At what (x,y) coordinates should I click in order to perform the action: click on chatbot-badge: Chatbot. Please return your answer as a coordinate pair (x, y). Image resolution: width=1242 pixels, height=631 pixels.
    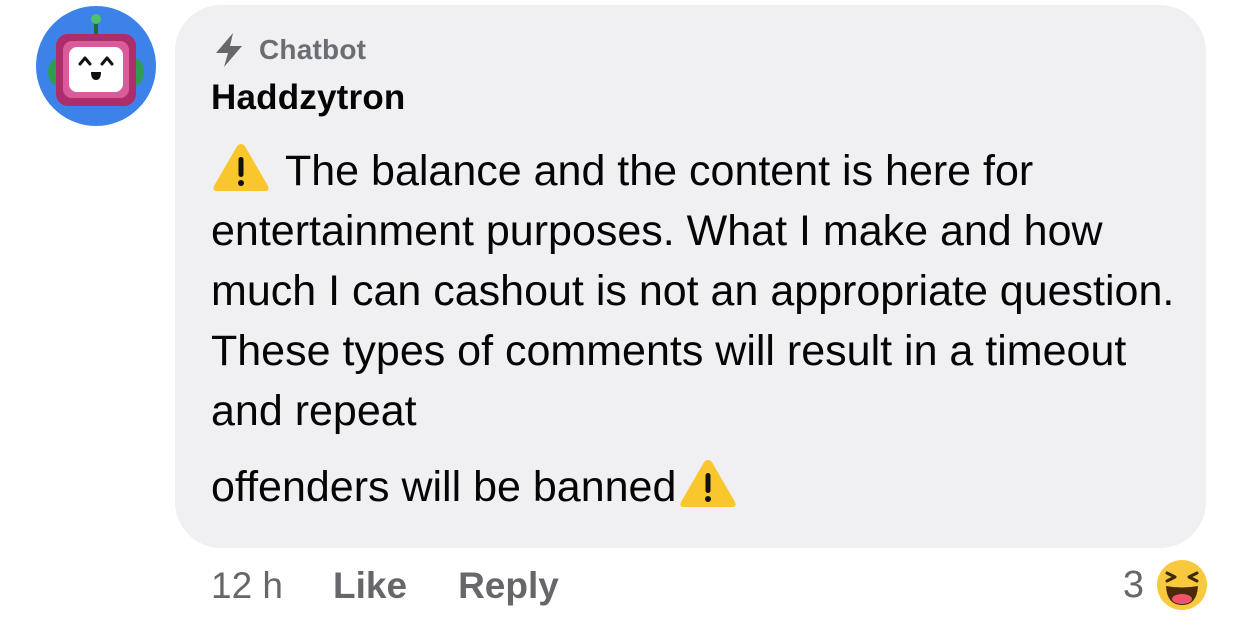
    Looking at the image, I should click on (289, 50).